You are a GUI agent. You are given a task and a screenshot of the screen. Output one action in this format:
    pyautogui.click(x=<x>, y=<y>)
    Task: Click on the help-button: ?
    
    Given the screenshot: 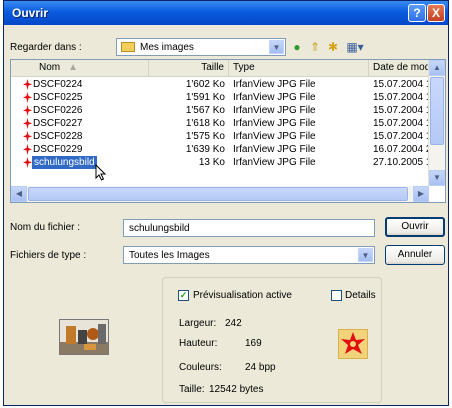 What is the action you would take?
    pyautogui.click(x=417, y=13)
    